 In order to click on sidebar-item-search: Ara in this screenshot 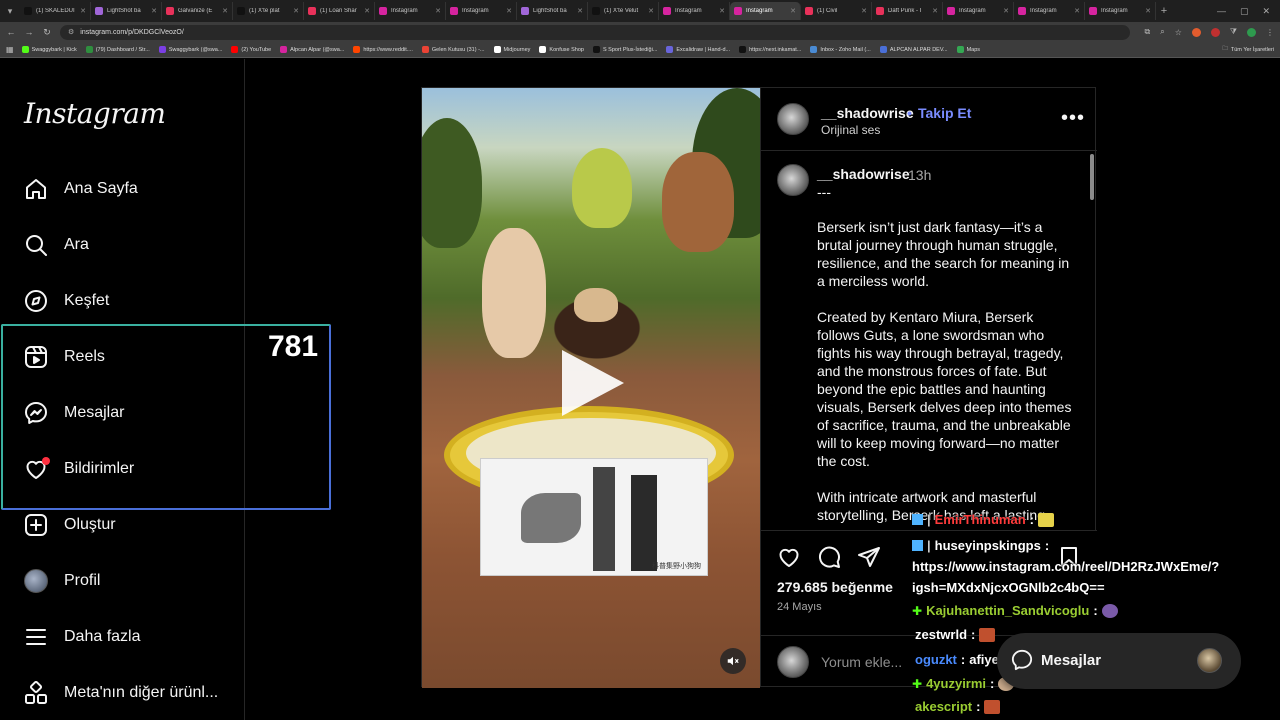, I will do `click(56, 245)`.